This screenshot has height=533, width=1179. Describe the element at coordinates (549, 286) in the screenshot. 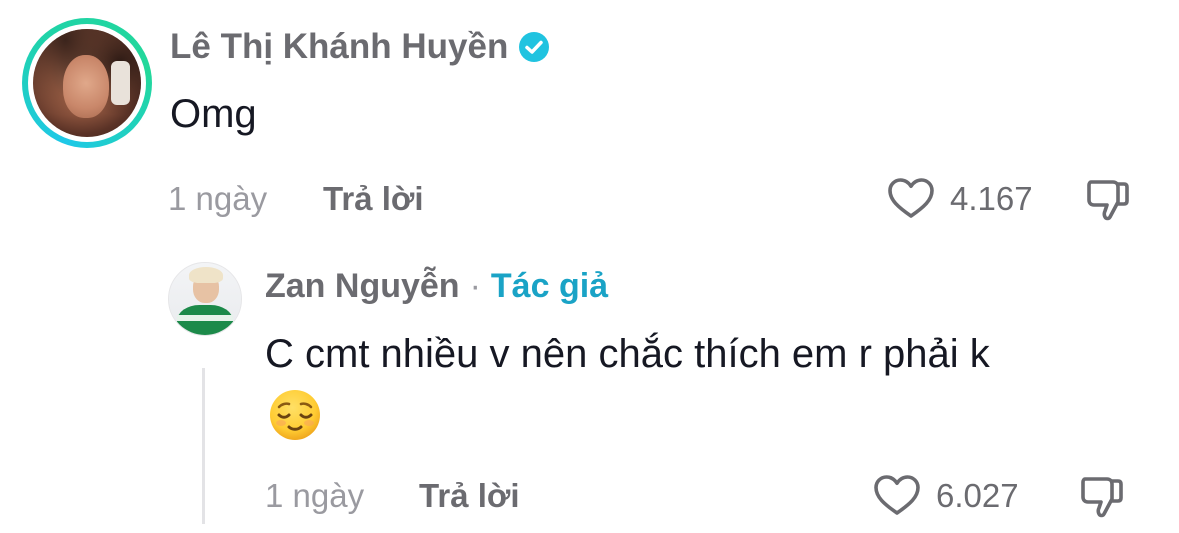

I see `author-badge: Tác giả` at that location.